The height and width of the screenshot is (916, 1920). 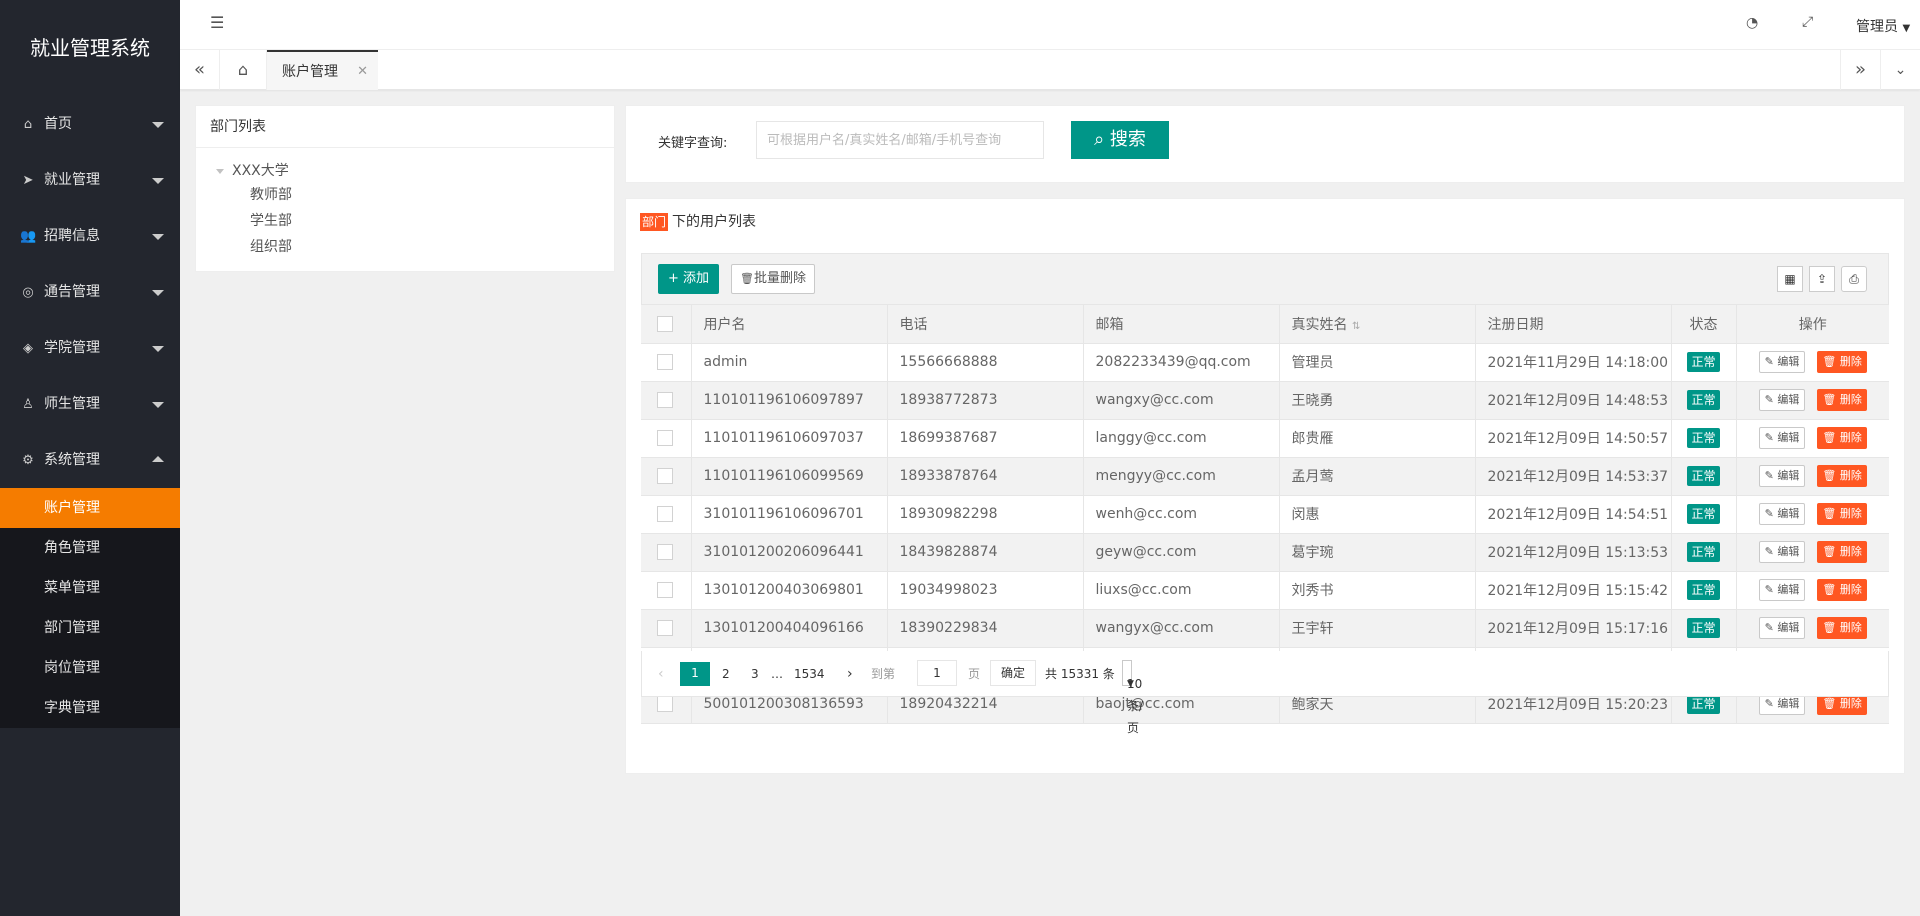 What do you see at coordinates (1572, 324) in the screenshot?
I see `th-date: 注册日期` at bounding box center [1572, 324].